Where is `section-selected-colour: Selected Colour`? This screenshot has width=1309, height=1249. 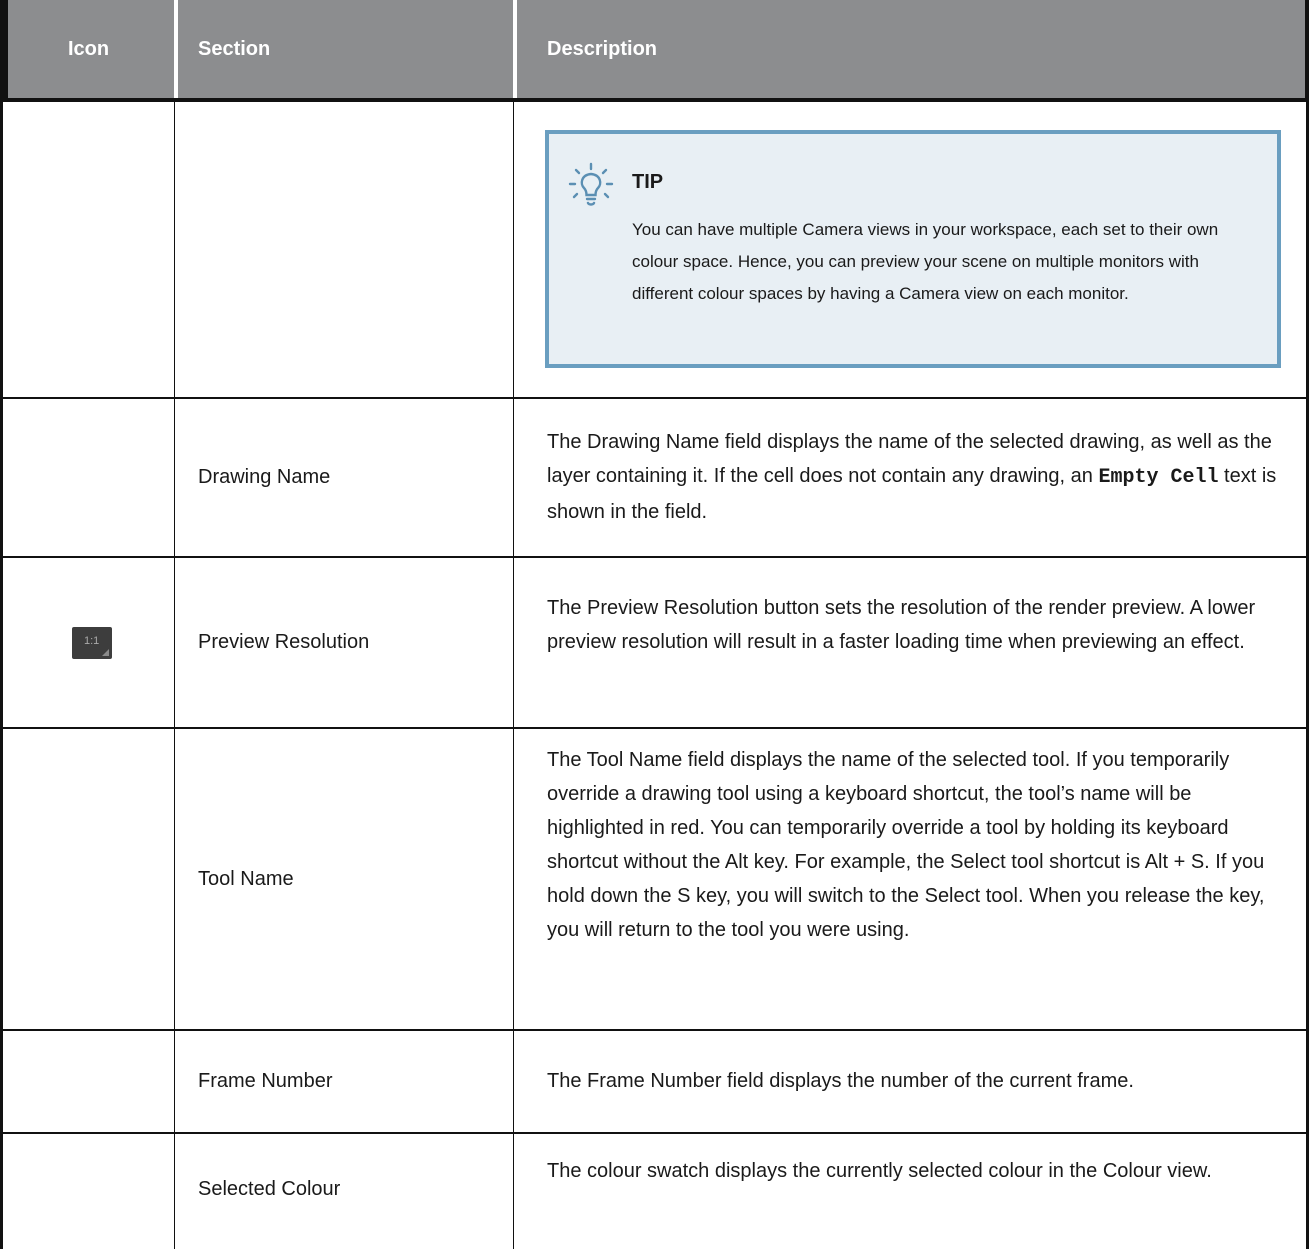 section-selected-colour: Selected Colour is located at coordinates (269, 1188).